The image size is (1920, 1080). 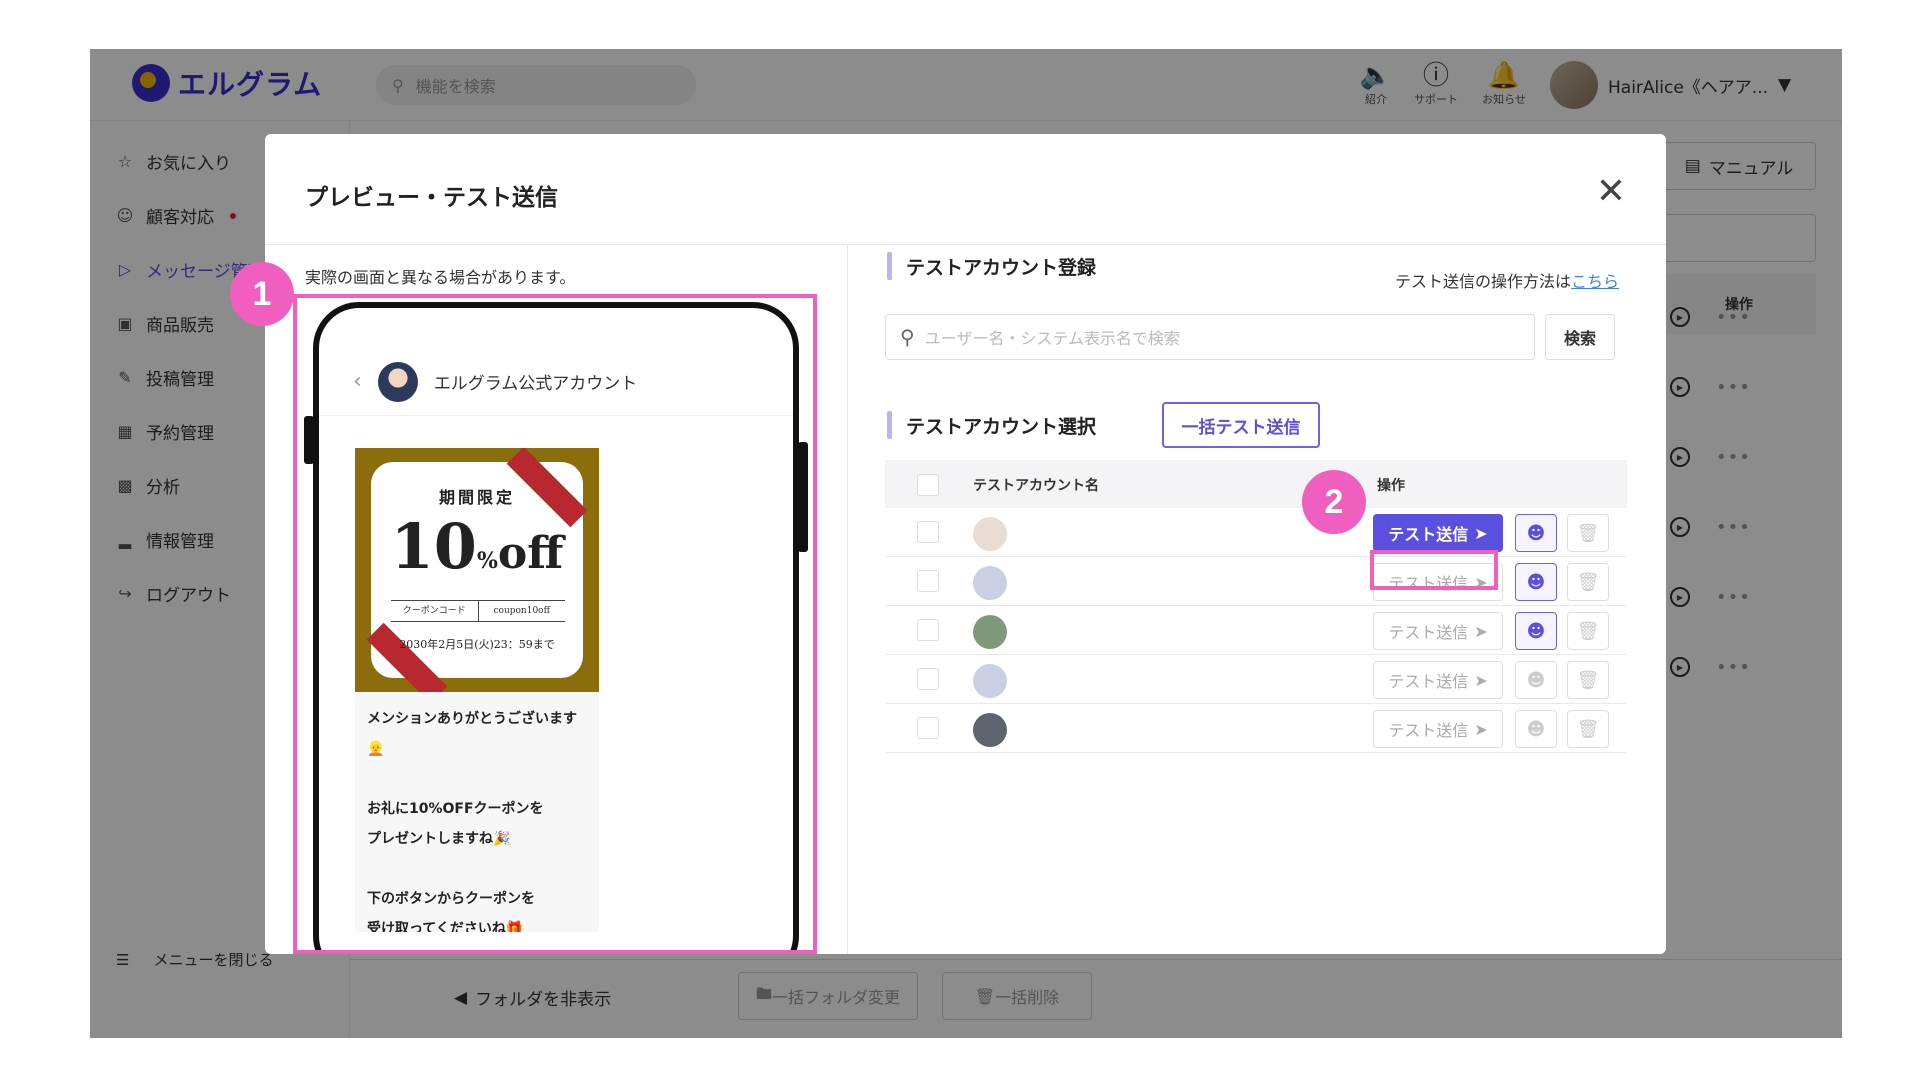 I want to click on select-all-checkbox, so click(x=928, y=485).